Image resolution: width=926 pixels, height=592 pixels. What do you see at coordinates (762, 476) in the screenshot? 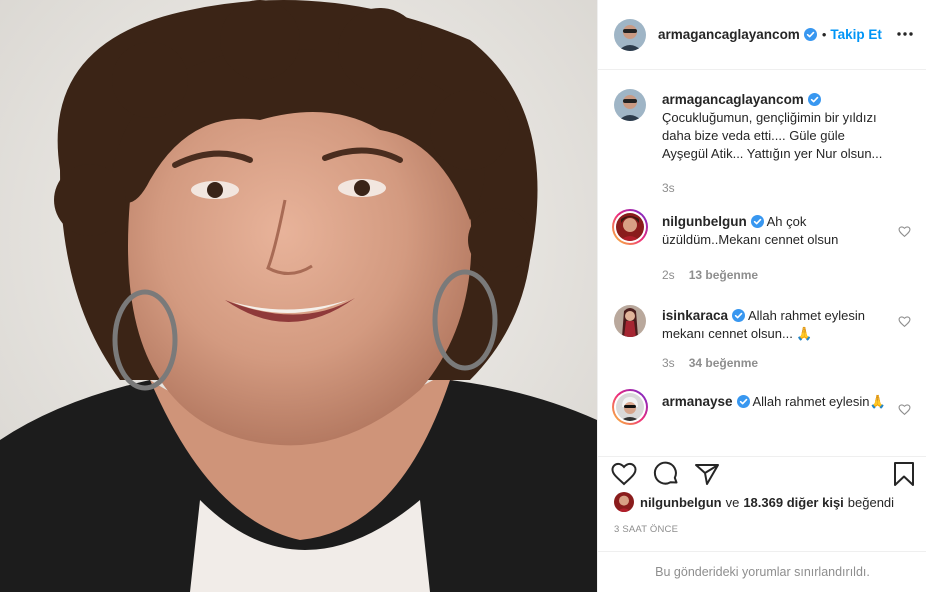
I see `action-bar` at bounding box center [762, 476].